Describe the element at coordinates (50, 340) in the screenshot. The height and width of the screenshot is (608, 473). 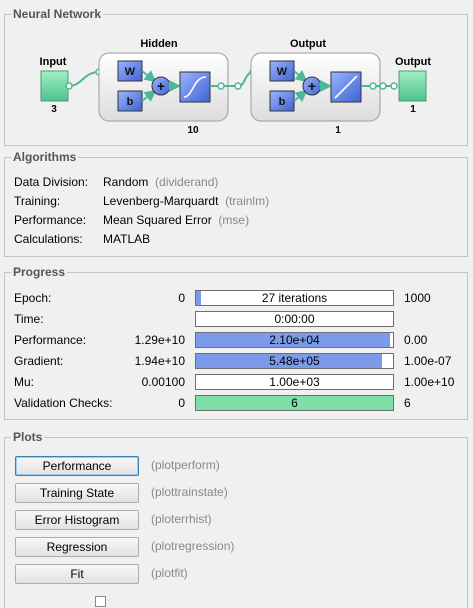
I see `progress-label: Performance:` at that location.